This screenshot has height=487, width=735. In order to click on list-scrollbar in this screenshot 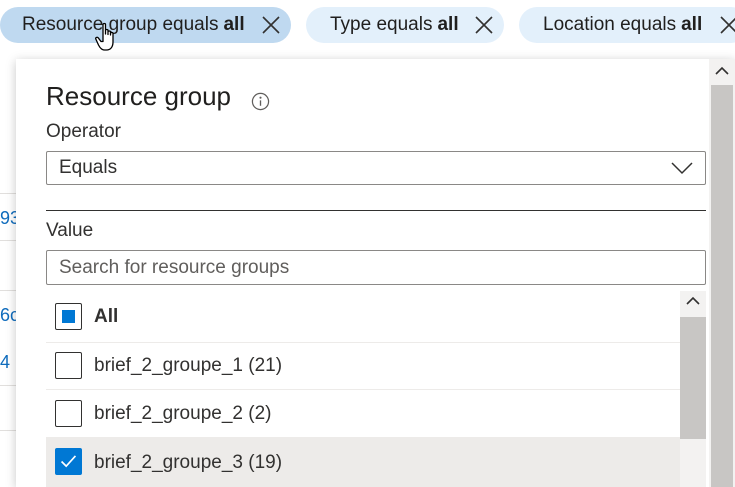, I will do `click(693, 389)`.